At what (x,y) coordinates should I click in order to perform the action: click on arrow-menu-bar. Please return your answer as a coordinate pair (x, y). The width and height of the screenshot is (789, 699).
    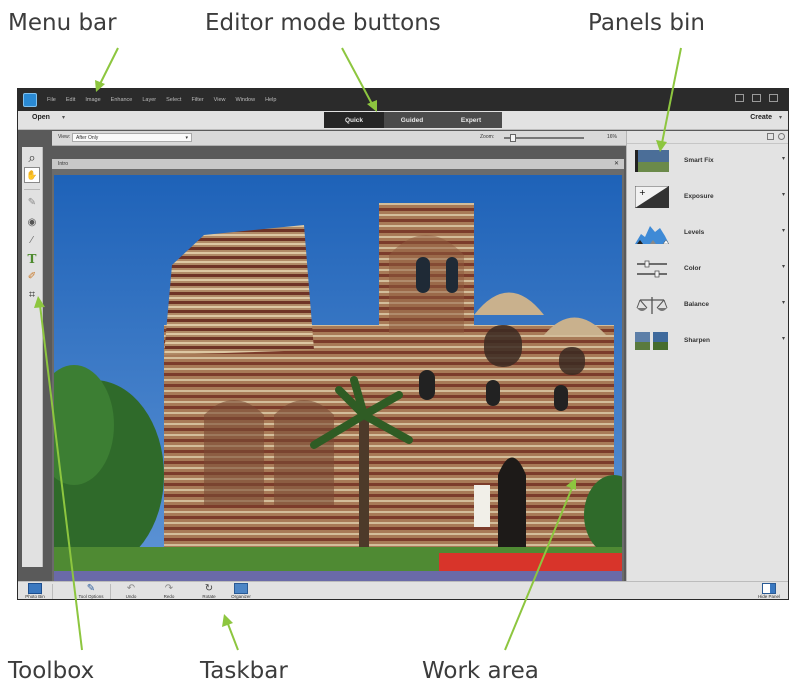
    Looking at the image, I should click on (109, 66).